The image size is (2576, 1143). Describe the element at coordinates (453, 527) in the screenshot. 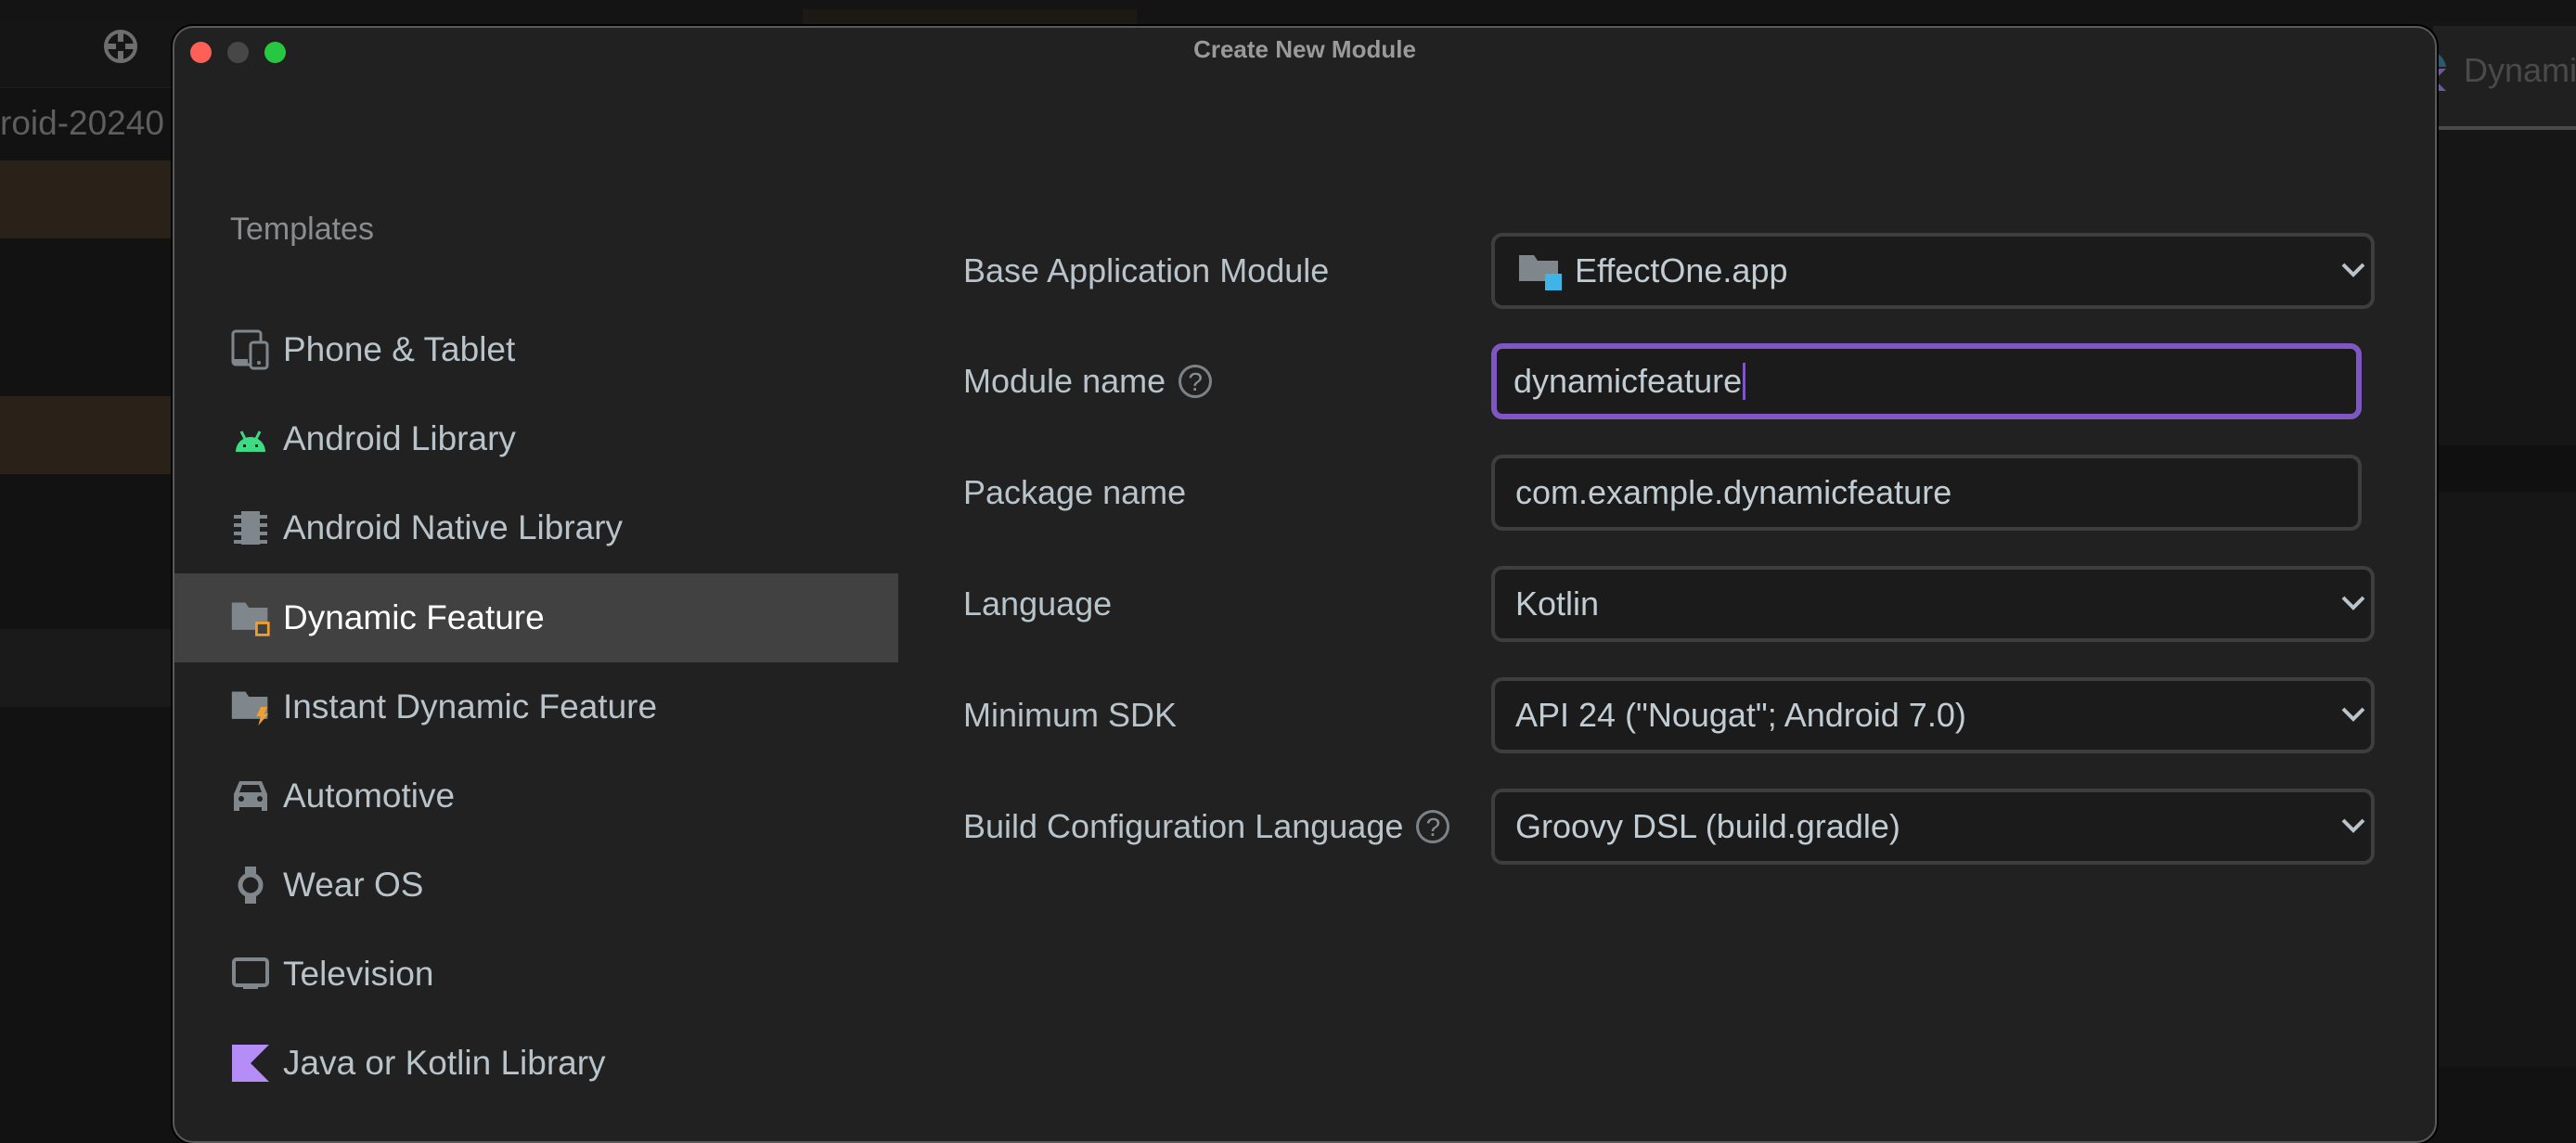

I see `template-label: Android Native Library` at that location.